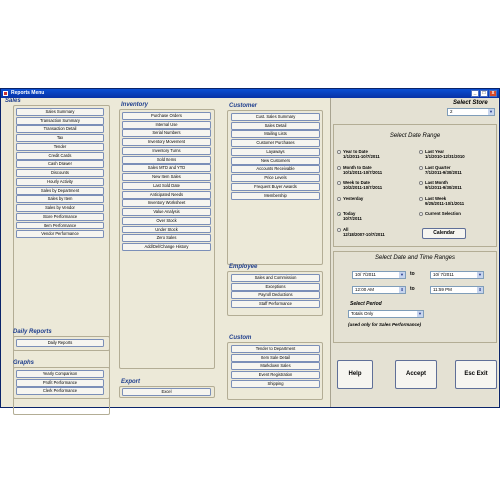  Describe the element at coordinates (166, 212) in the screenshot. I see `value-analysis-report-button: Value Analysis` at that location.